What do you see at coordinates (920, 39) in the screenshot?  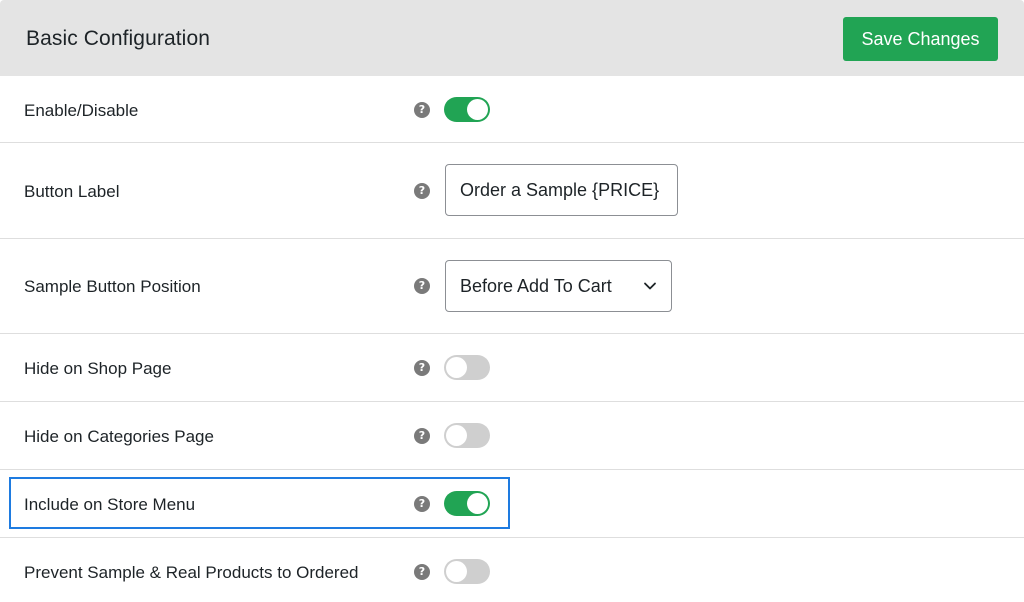 I see `save-changes-button: Save Changes` at bounding box center [920, 39].